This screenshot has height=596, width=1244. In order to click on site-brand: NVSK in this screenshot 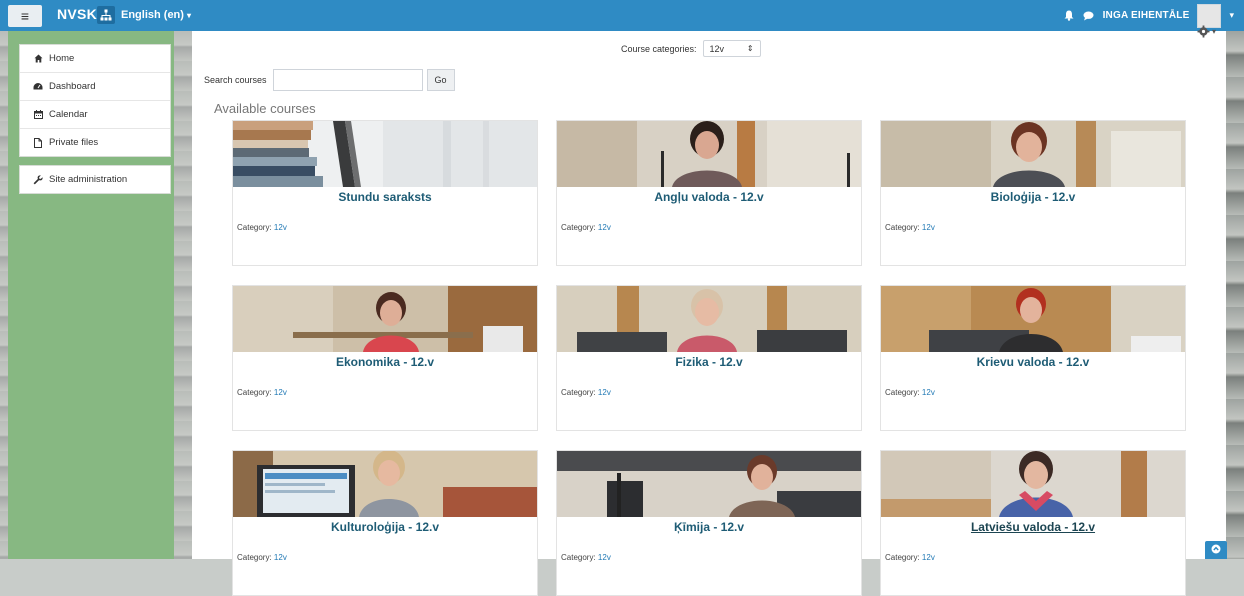, I will do `click(77, 14)`.